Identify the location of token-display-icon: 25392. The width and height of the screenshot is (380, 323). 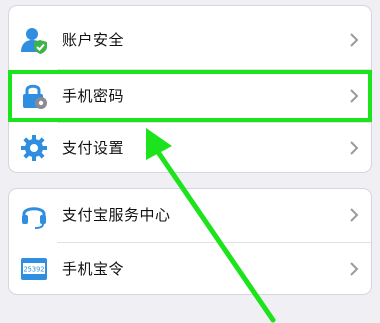
(34, 269).